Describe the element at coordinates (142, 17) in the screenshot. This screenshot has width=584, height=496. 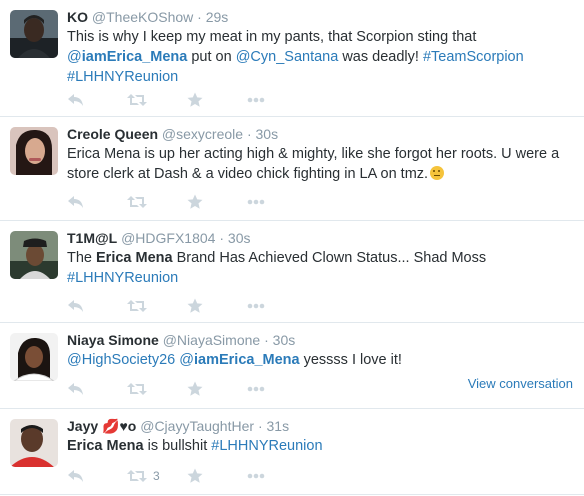
I see `username: @TheeKOShow` at that location.